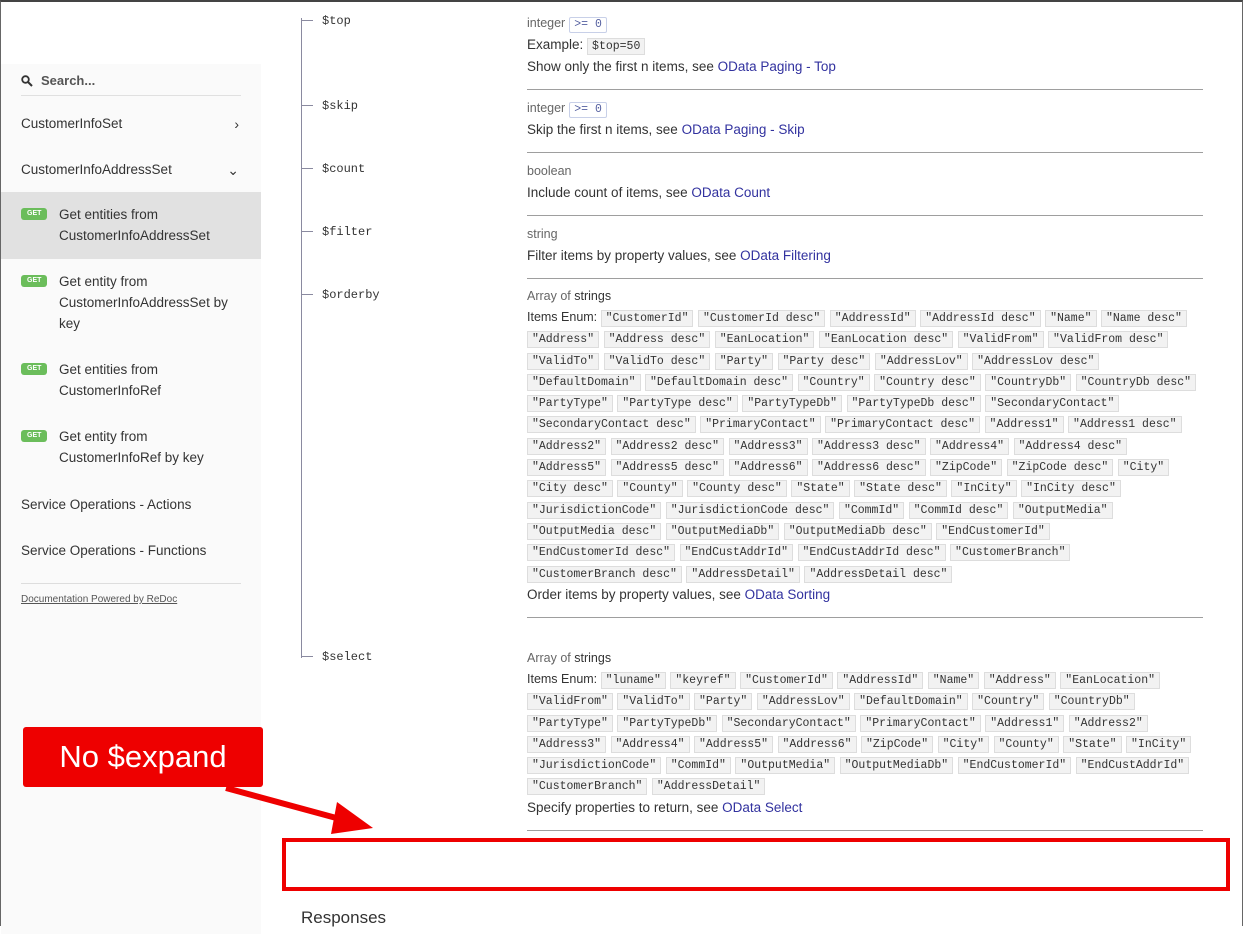 The height and width of the screenshot is (934, 1243). Describe the element at coordinates (299, 809) in the screenshot. I see `annotation-arrow-icon` at that location.